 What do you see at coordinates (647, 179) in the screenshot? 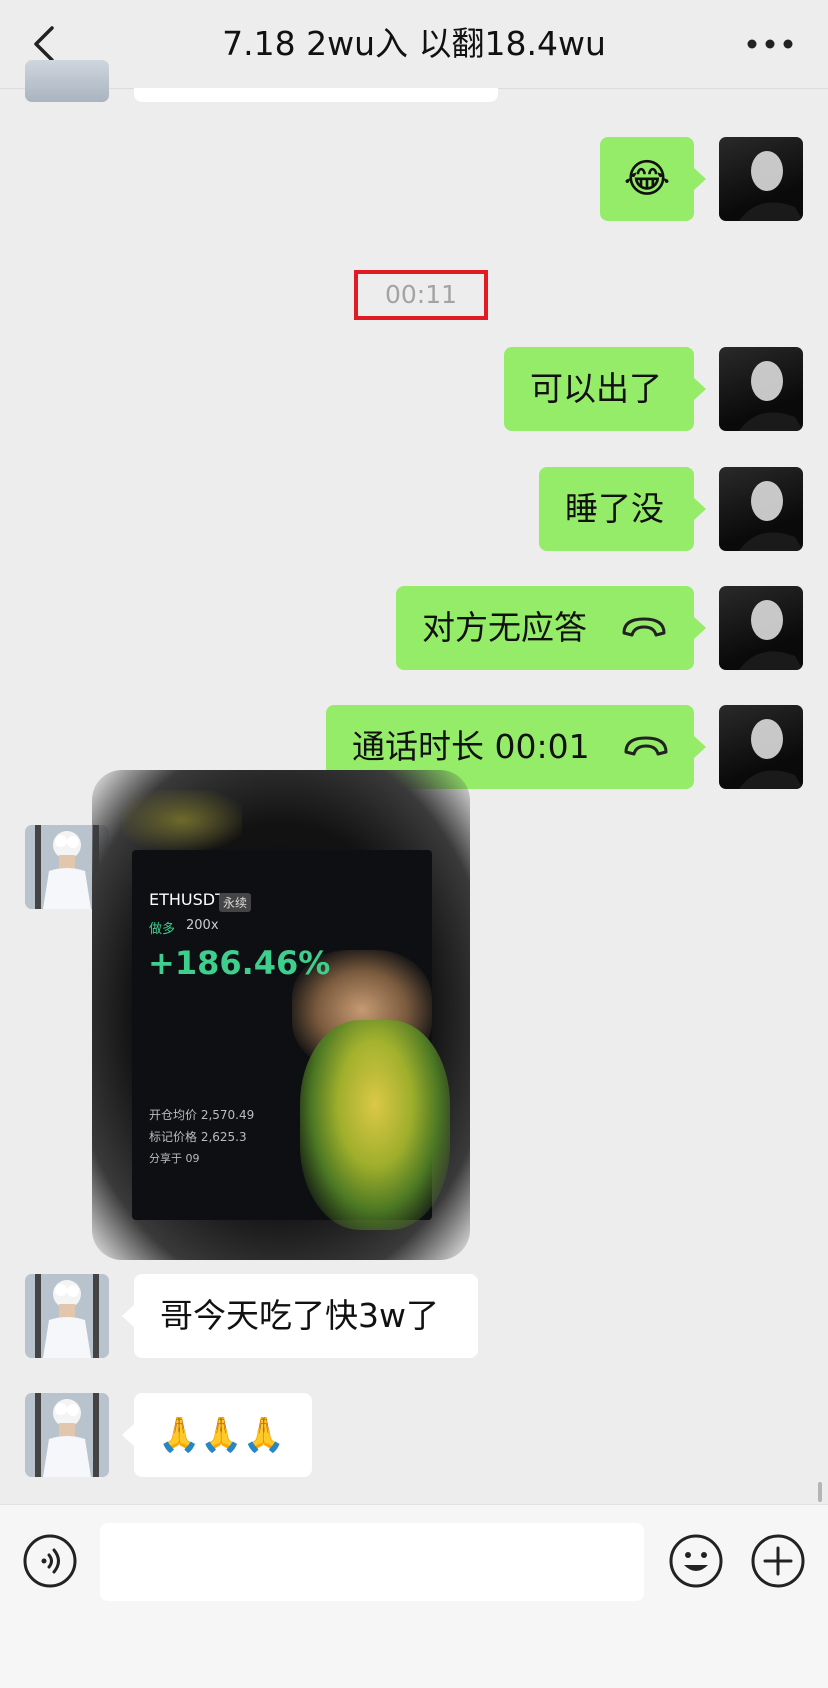
I see `emoji-text: 😂` at bounding box center [647, 179].